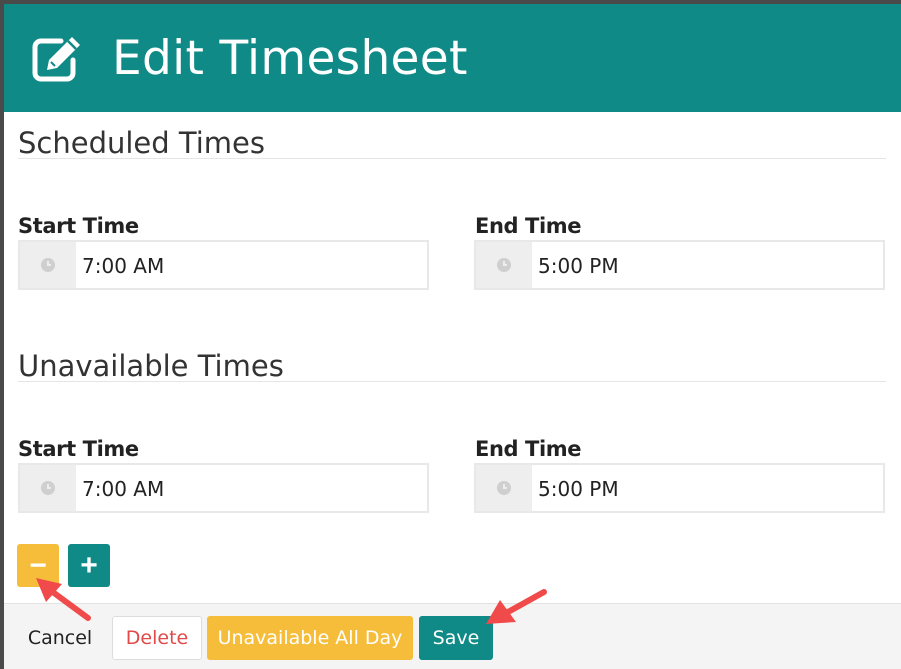 Image resolution: width=901 pixels, height=669 pixels. Describe the element at coordinates (141, 143) in the screenshot. I see `scheduled-times-heading: Scheduled Times` at that location.